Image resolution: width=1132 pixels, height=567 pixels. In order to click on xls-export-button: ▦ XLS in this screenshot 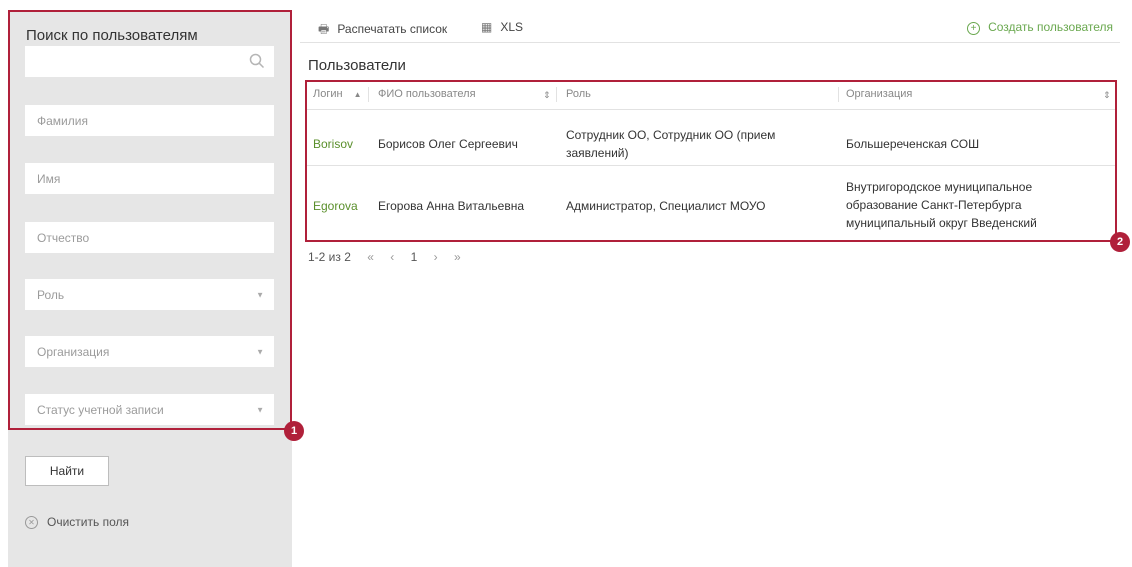, I will do `click(502, 27)`.